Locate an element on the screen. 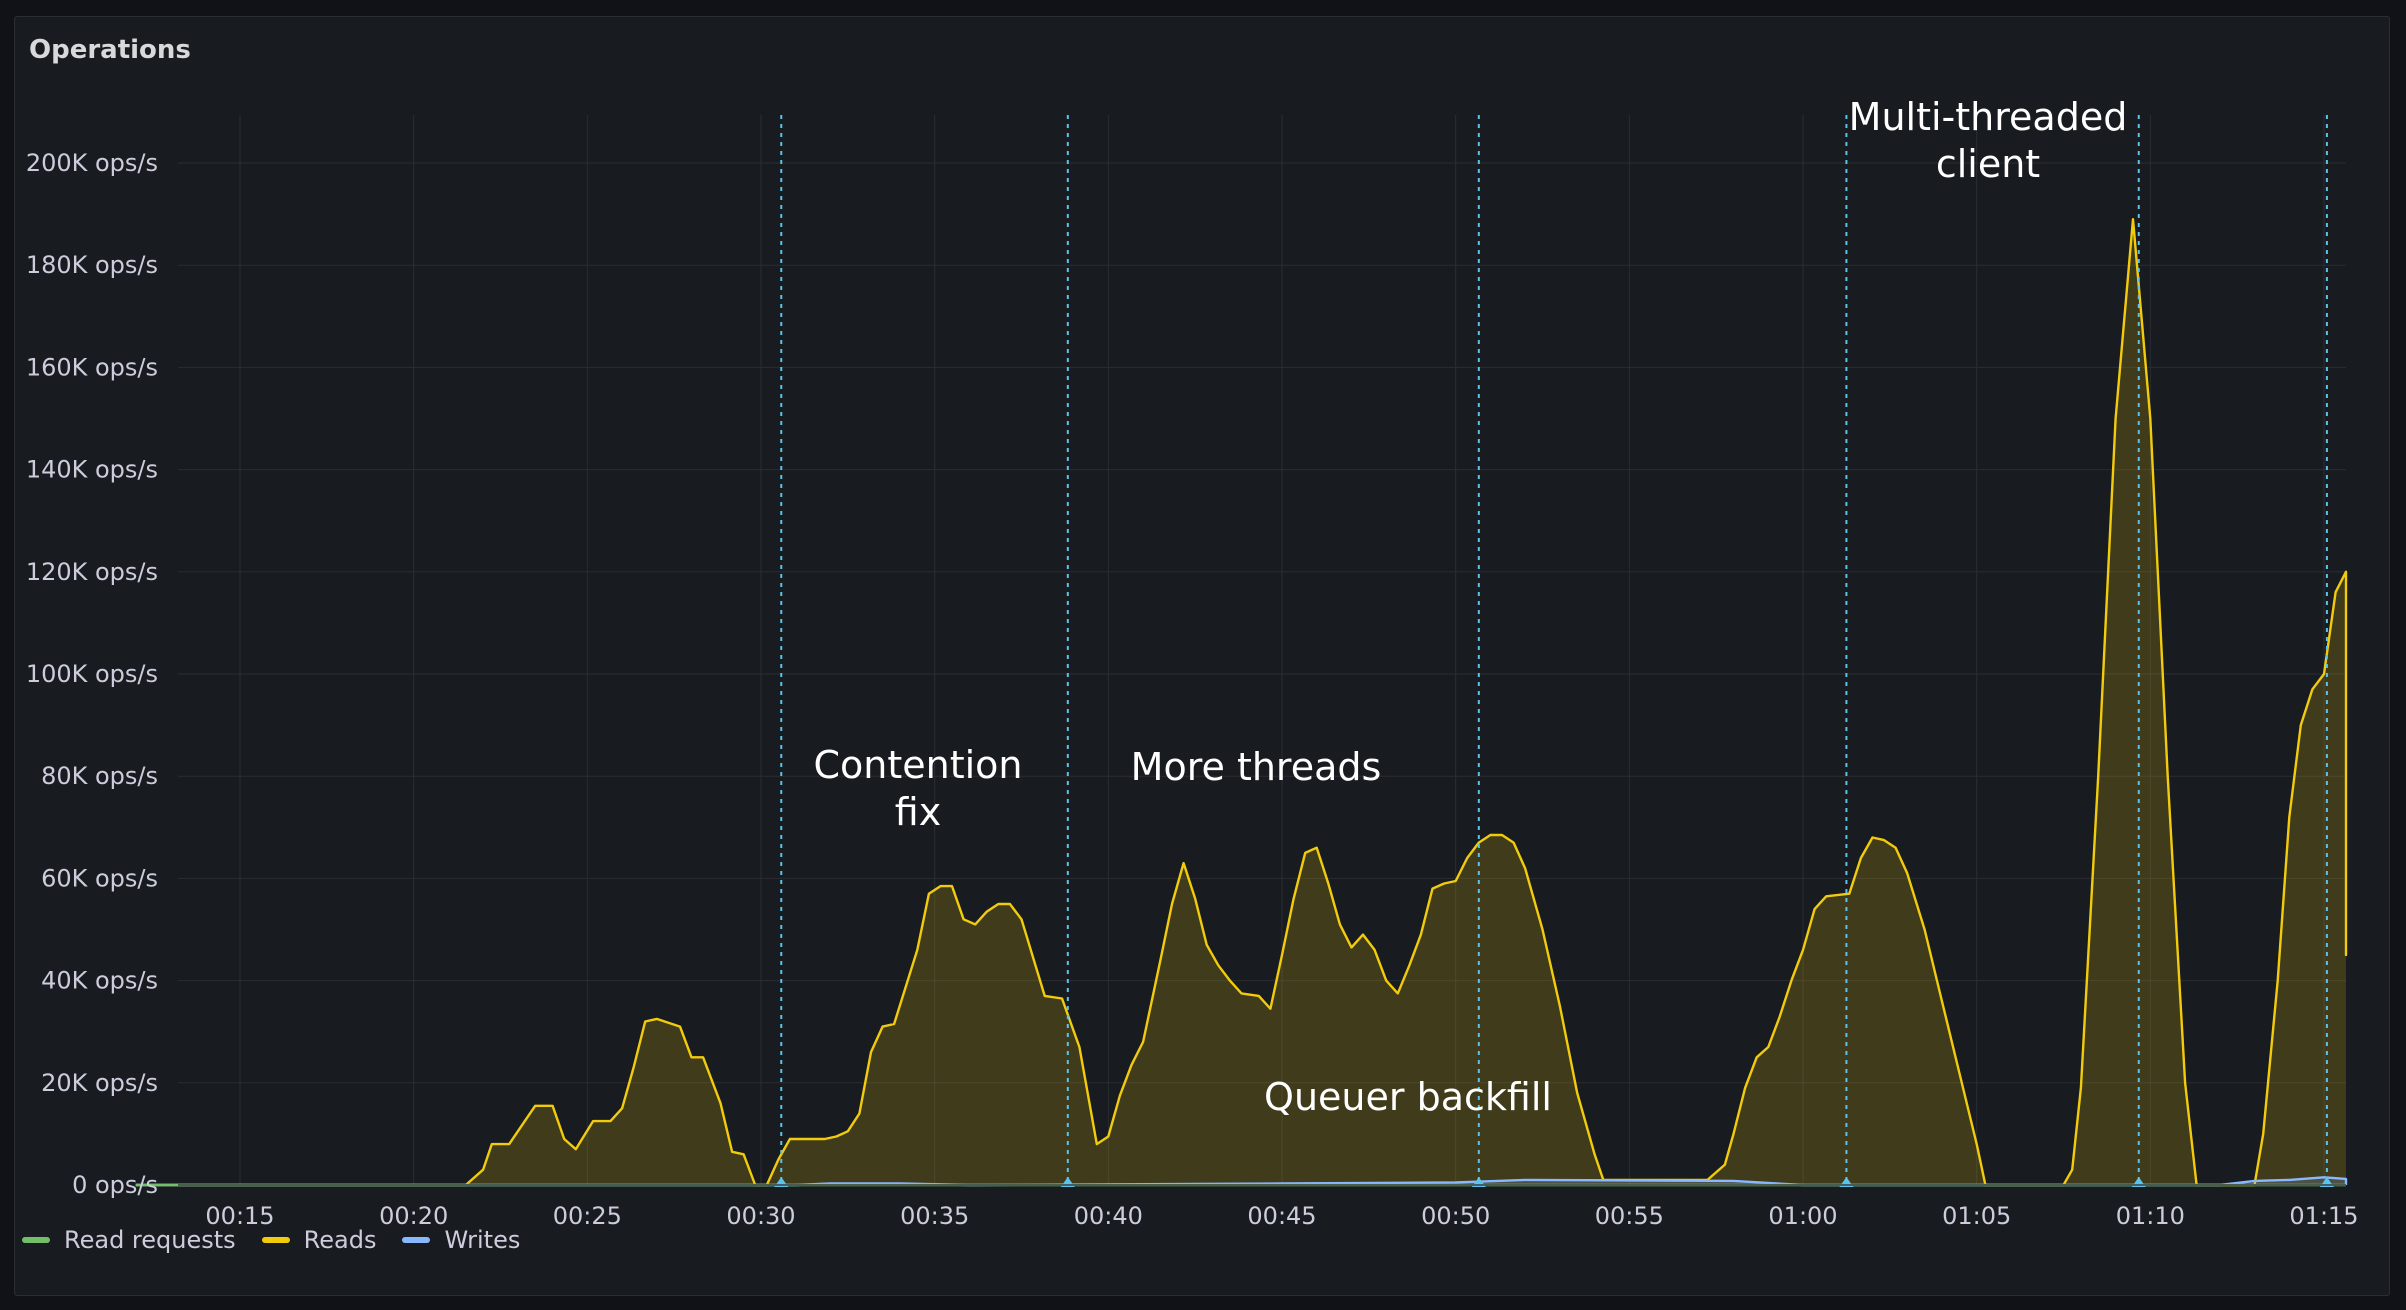  y-tick-label: 160K ops/s is located at coordinates (92, 367).